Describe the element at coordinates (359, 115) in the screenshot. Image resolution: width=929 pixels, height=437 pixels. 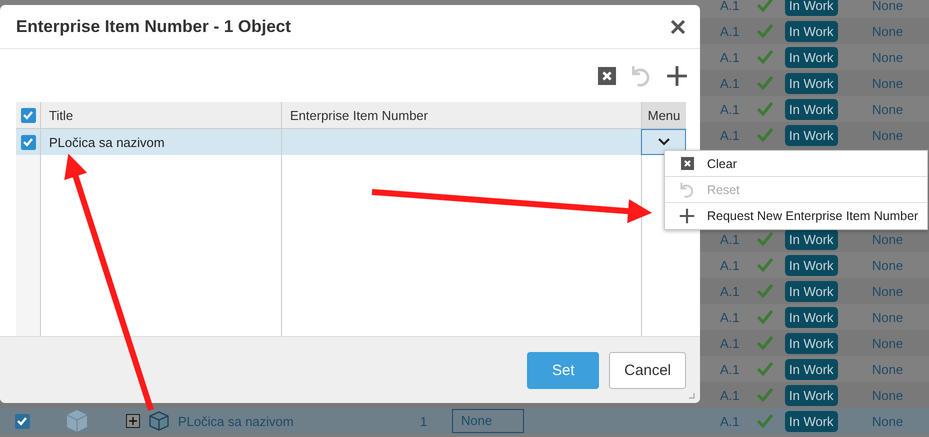
I see `column-header: Enterprise Item Number` at that location.